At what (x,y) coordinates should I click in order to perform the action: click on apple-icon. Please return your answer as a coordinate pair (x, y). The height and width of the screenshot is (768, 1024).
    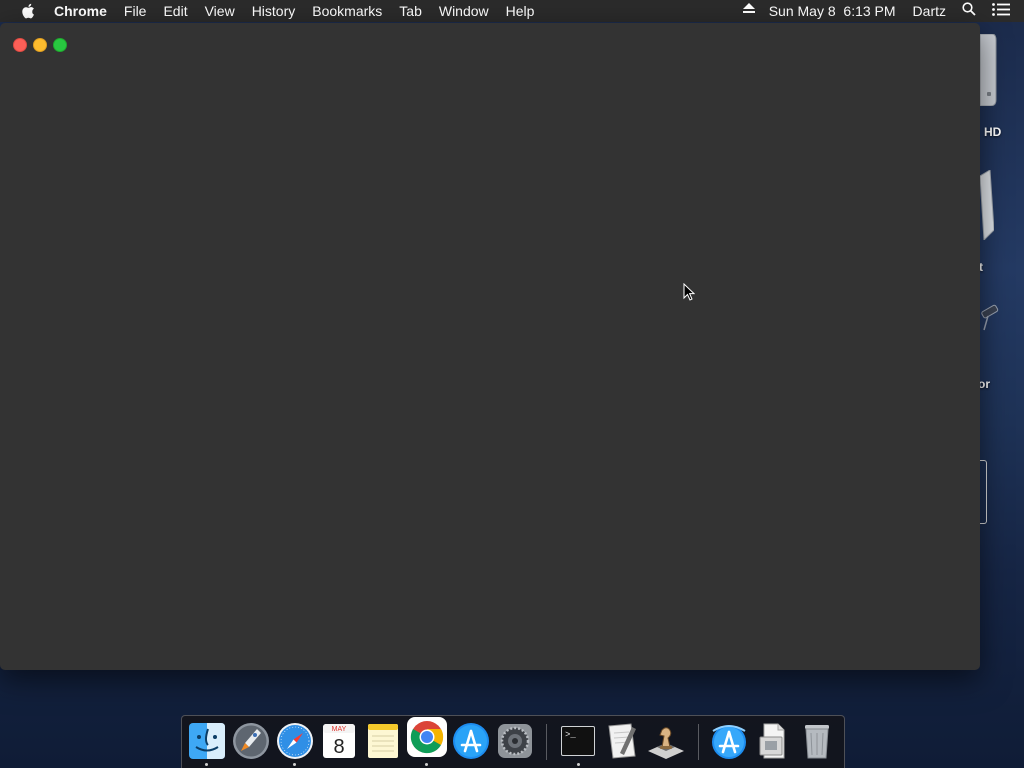
    Looking at the image, I should click on (28, 11).